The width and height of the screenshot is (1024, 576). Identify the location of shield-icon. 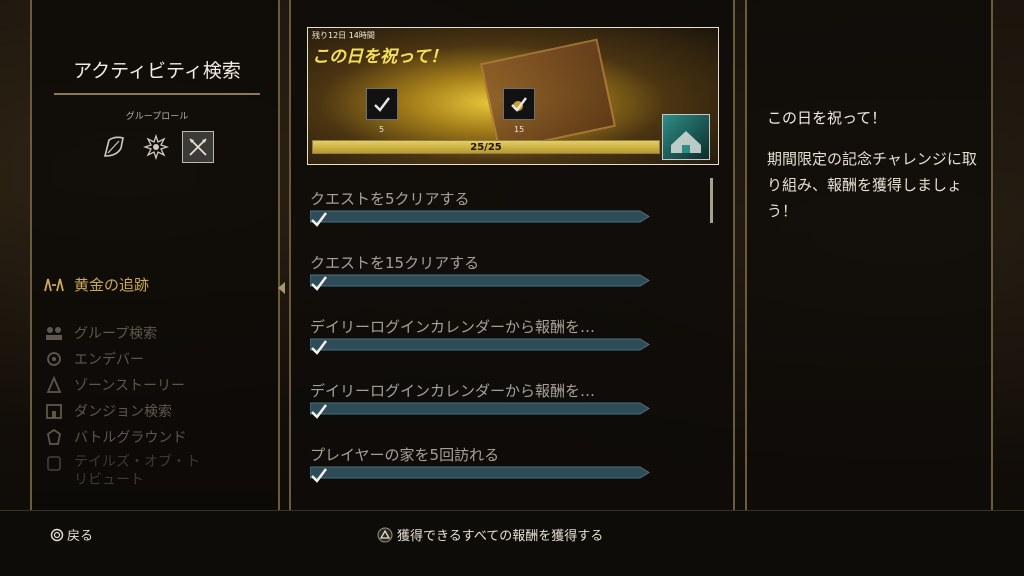
(114, 147).